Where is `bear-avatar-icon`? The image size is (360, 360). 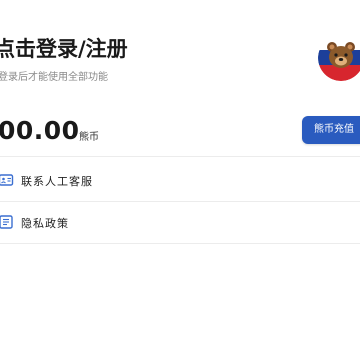
bear-avatar-icon is located at coordinates (339, 58).